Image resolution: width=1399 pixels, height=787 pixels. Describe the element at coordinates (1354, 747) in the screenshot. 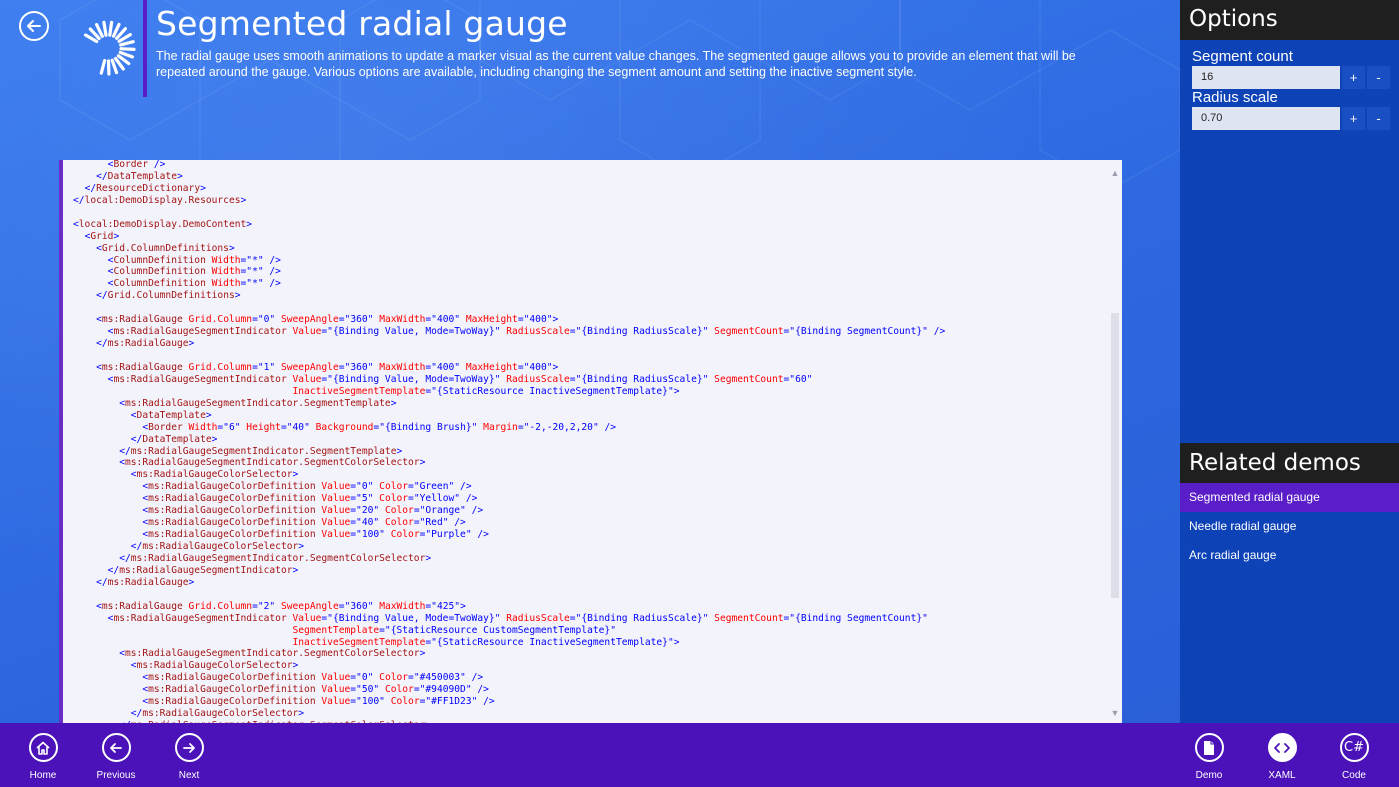

I see `csharp-icon: C#` at that location.